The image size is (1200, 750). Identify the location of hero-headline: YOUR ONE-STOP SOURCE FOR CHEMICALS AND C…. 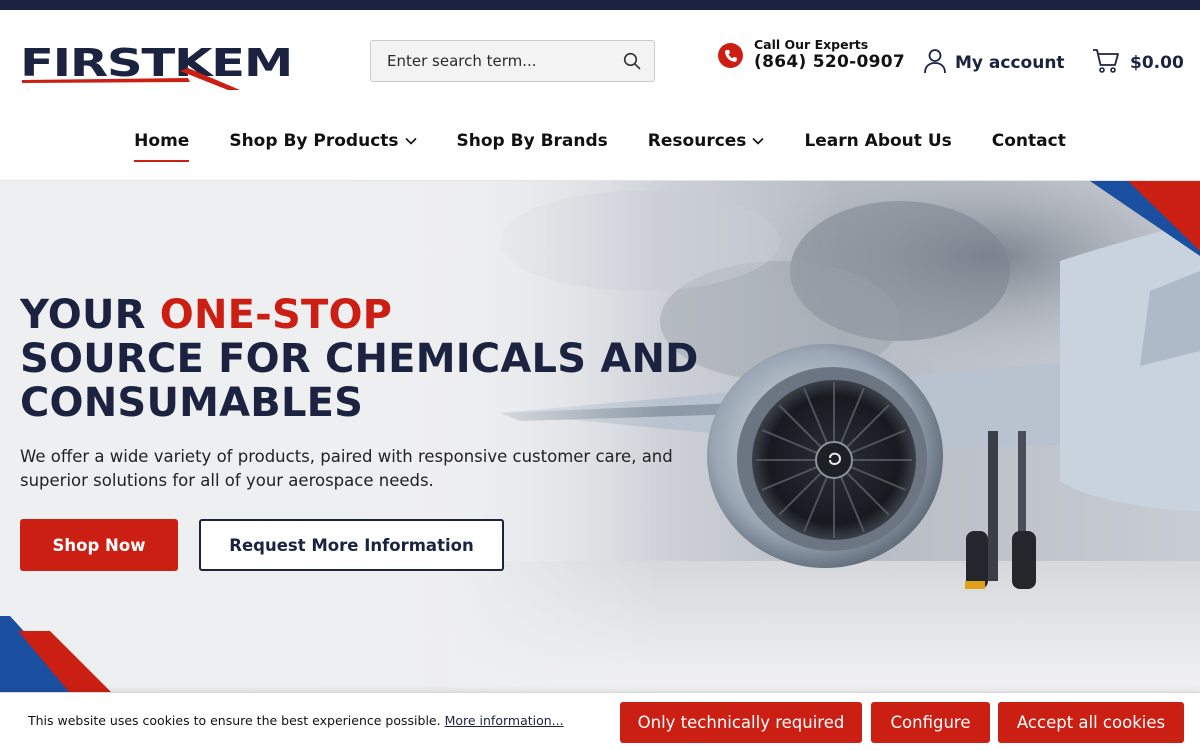
(359, 359).